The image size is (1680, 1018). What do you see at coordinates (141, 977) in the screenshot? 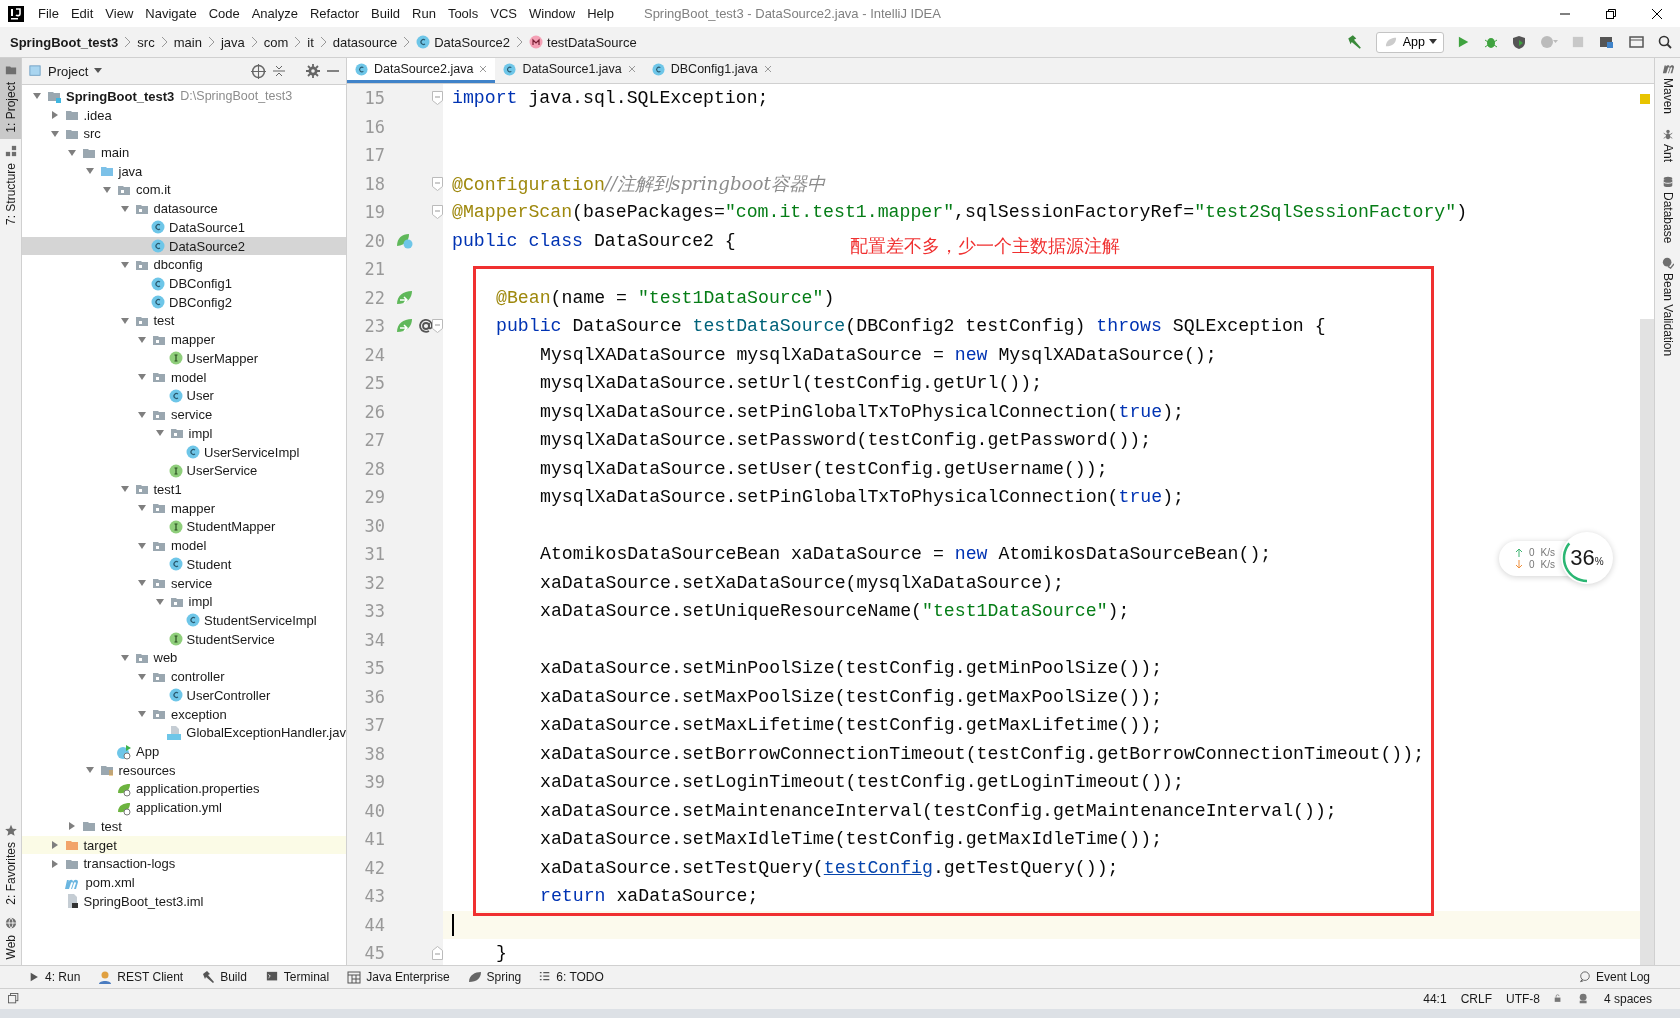
I see `tool-window-button: REST Client` at bounding box center [141, 977].